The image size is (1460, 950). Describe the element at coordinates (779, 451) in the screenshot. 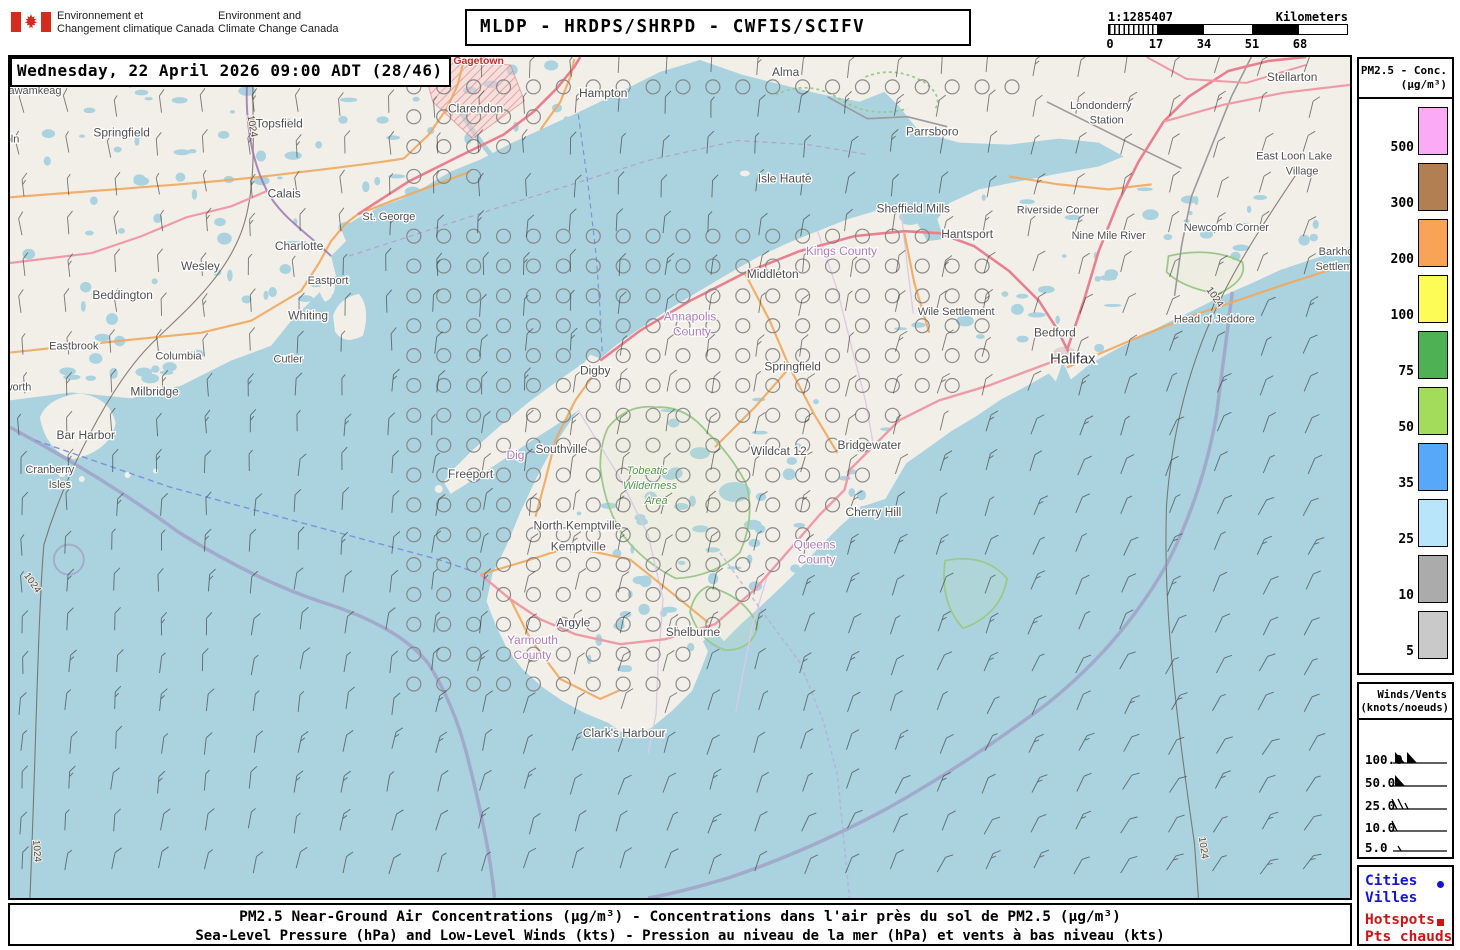

I see `place-label: Wildcat 12` at that location.